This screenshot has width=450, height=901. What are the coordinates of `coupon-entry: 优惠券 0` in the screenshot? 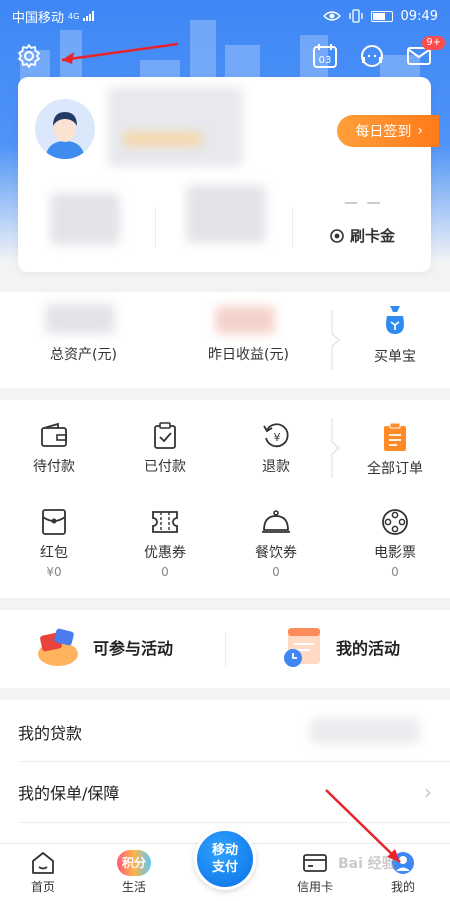 It's located at (165, 543).